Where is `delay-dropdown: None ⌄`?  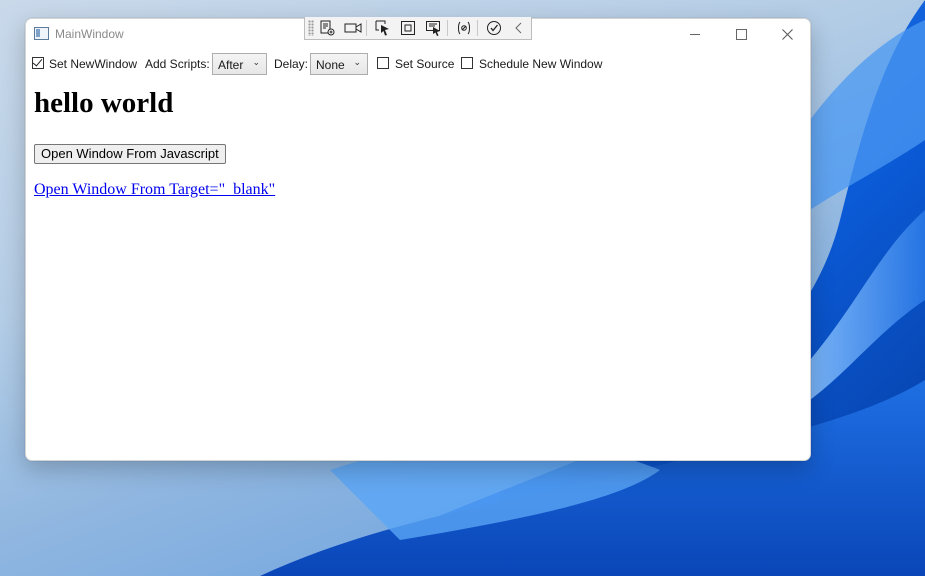
delay-dropdown: None ⌄ is located at coordinates (339, 64).